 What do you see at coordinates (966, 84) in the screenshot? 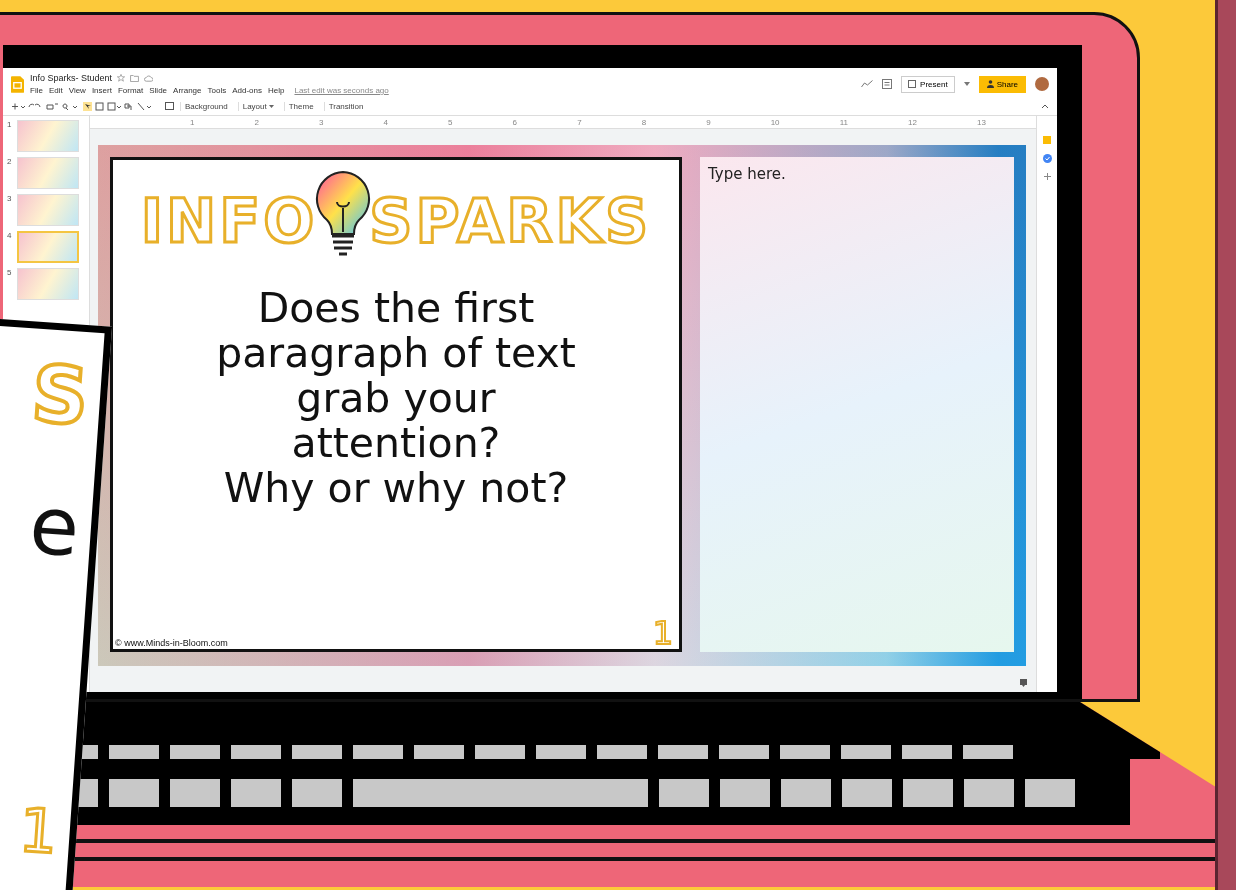
I see `caret-icon` at bounding box center [966, 84].